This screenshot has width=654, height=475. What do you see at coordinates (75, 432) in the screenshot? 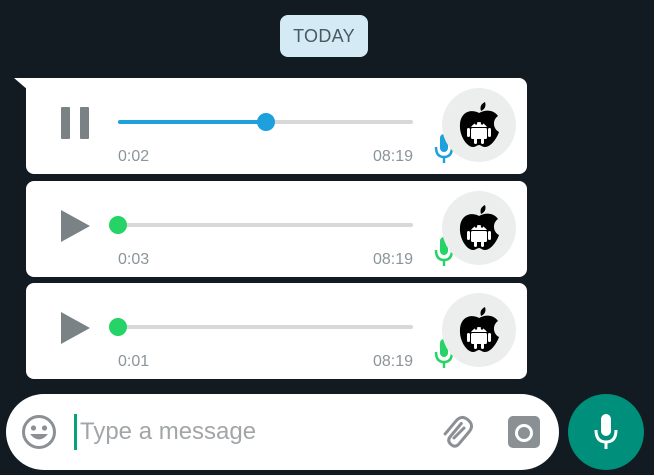
I see `text-cursor` at bounding box center [75, 432].